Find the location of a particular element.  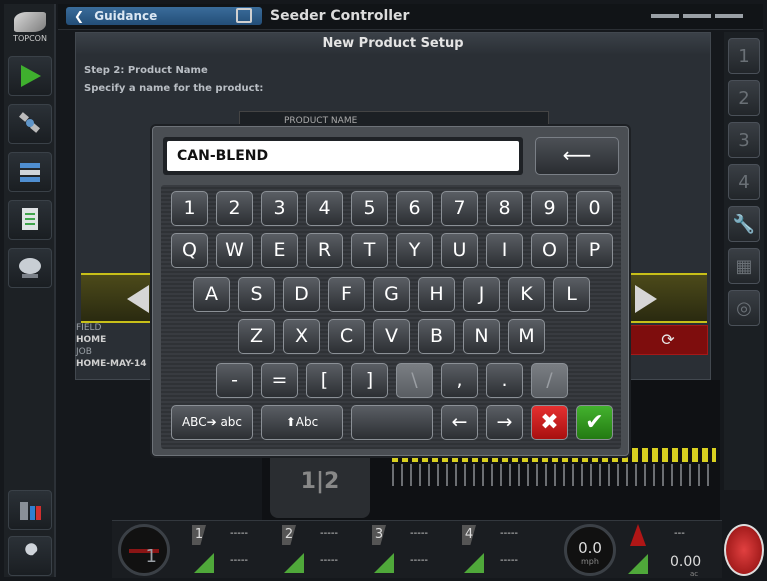

back-arrow-icon is located at coordinates (138, 299).